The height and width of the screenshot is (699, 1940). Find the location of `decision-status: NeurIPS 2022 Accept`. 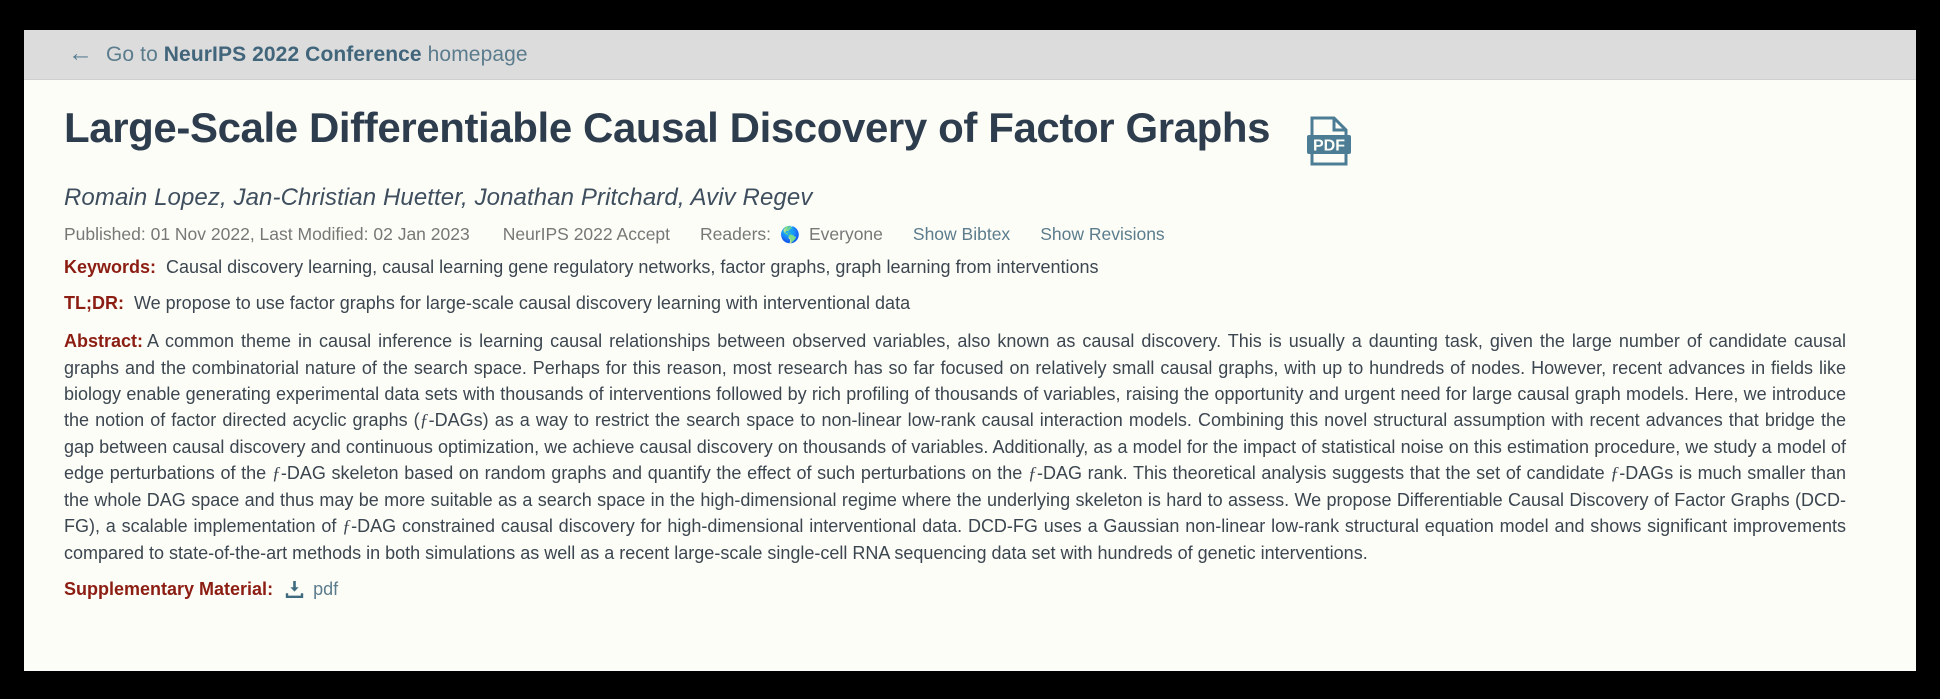

decision-status: NeurIPS 2022 Accept is located at coordinates (586, 234).